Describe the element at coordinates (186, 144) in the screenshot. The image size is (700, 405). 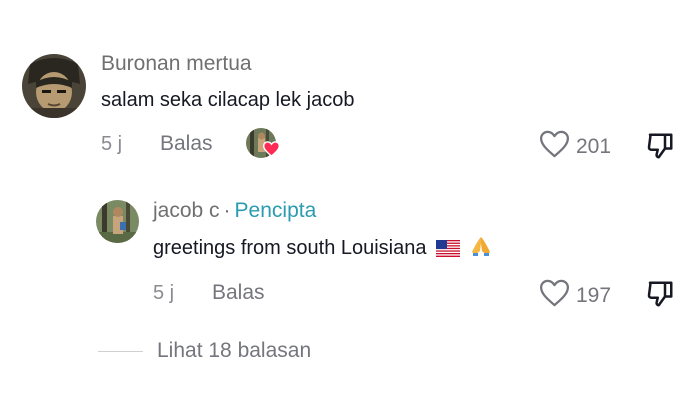
I see `reply-button: Balas` at that location.